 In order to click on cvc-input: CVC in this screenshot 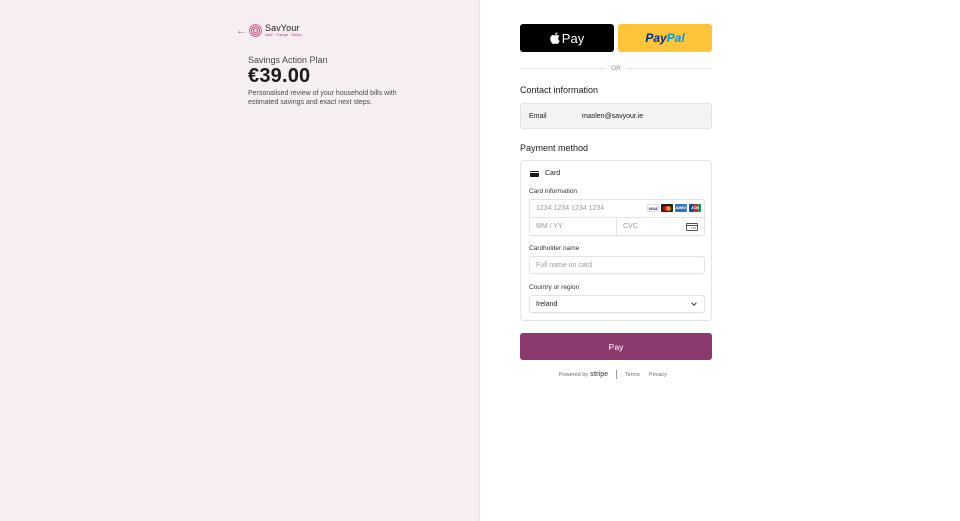, I will do `click(661, 227)`.